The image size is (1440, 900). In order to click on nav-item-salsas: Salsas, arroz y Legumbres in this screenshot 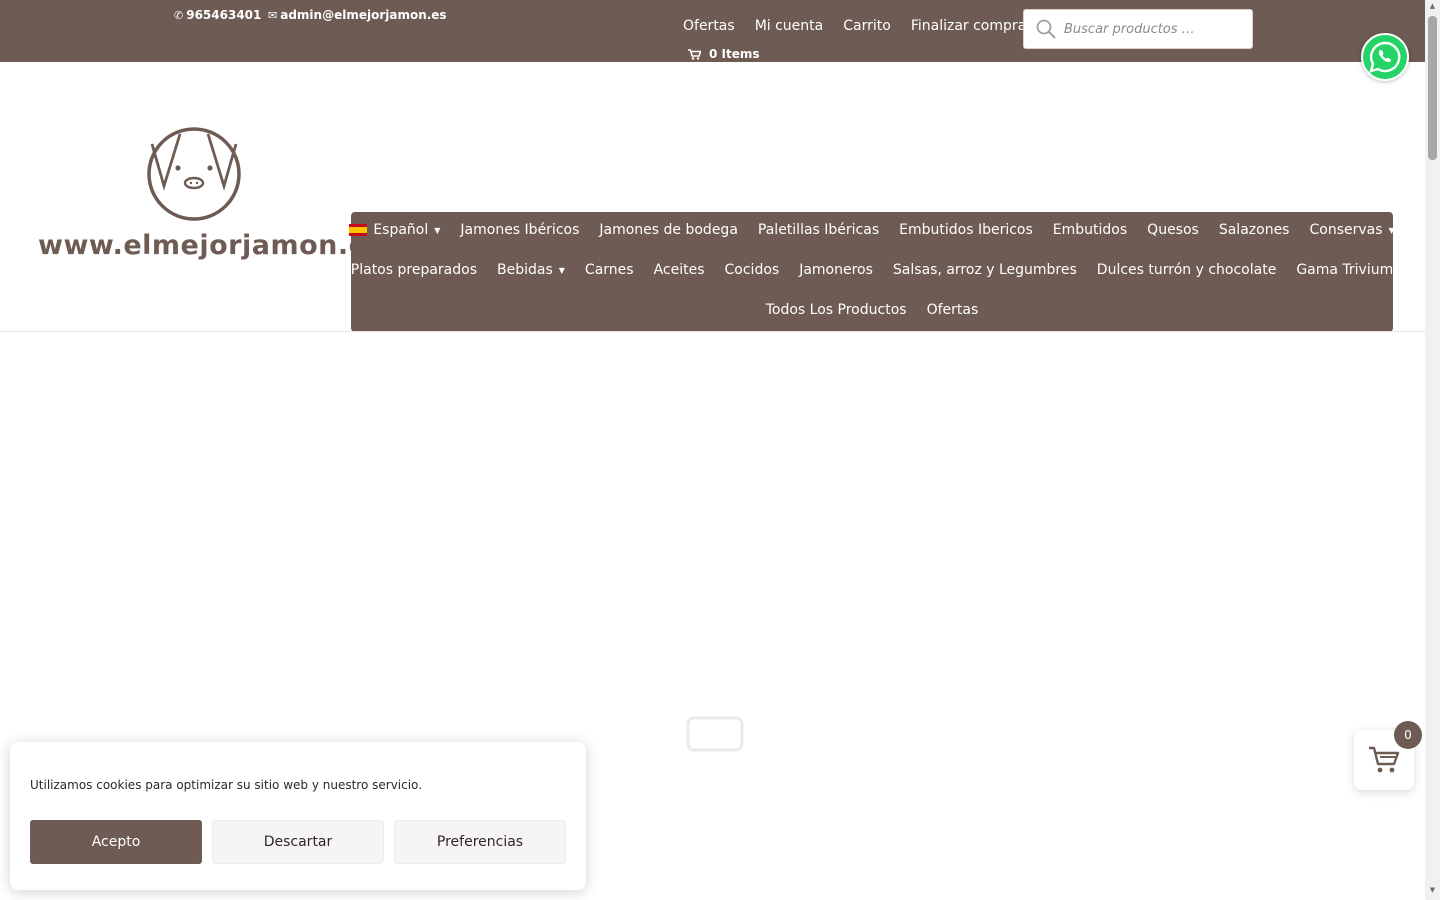, I will do `click(985, 270)`.